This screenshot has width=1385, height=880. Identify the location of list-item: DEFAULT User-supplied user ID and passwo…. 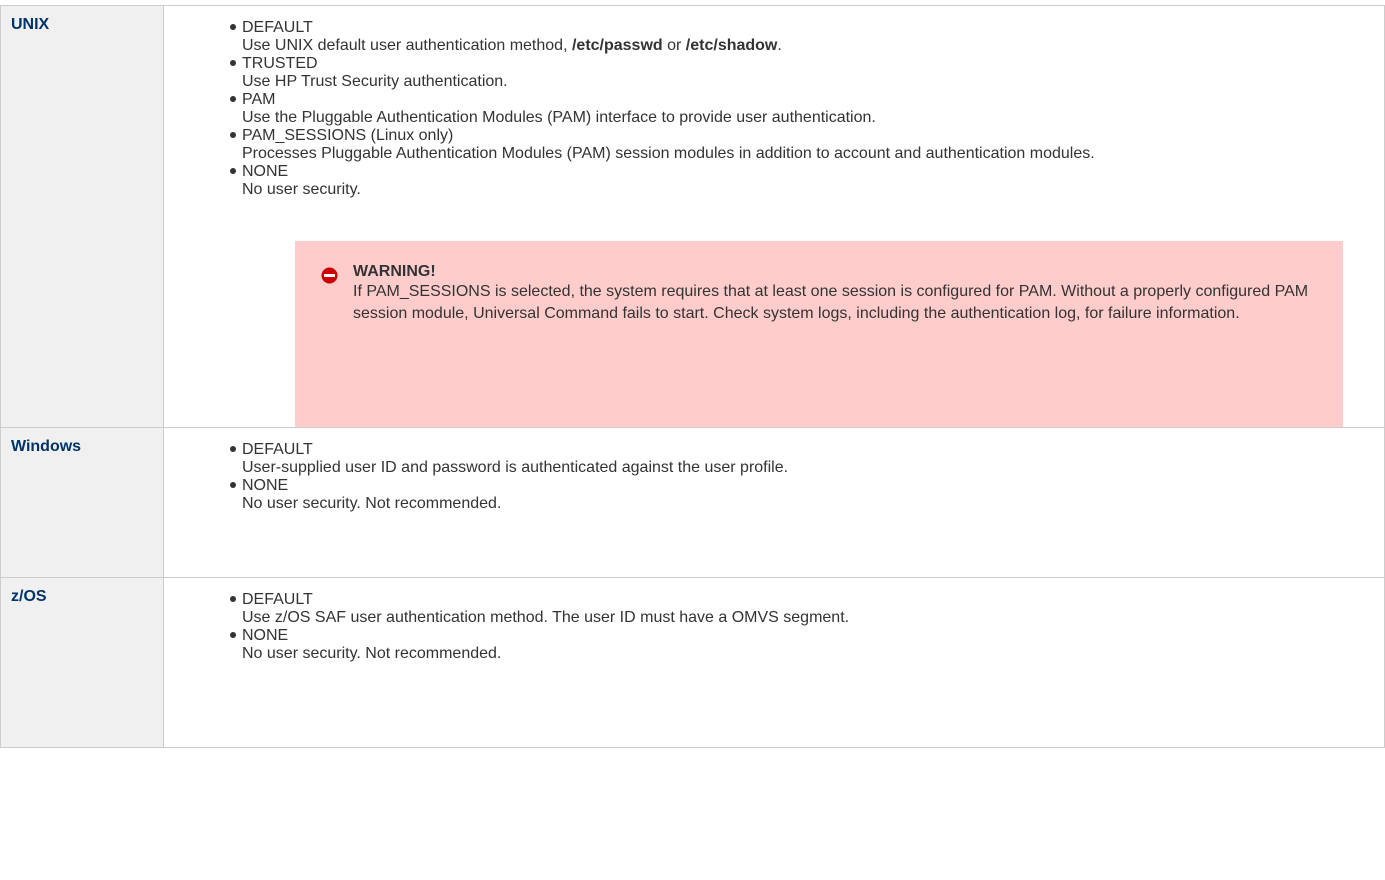
(807, 459).